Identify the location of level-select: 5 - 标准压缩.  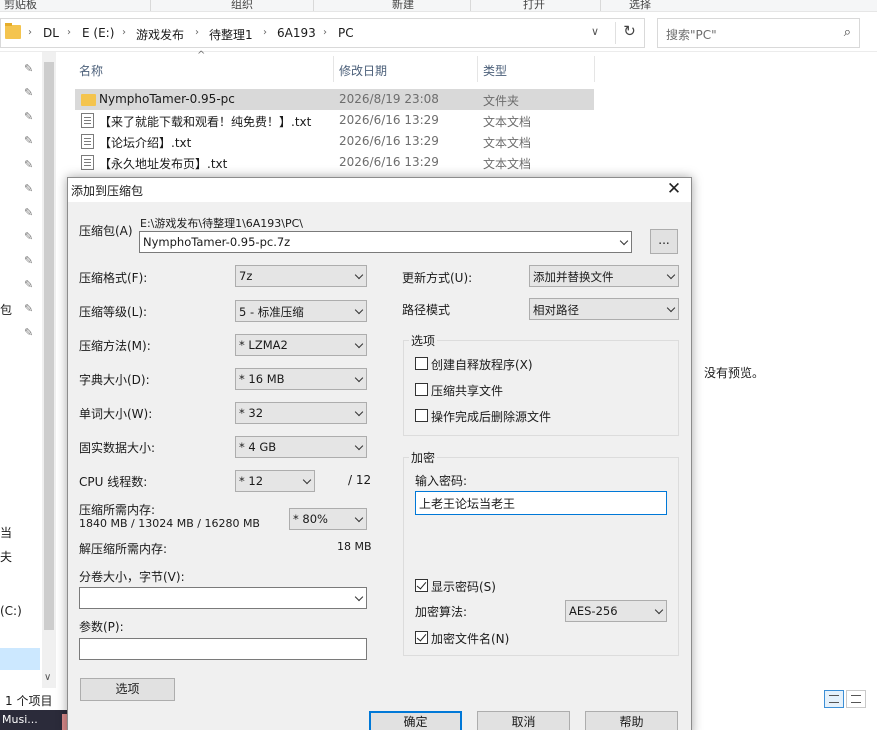
(301, 311).